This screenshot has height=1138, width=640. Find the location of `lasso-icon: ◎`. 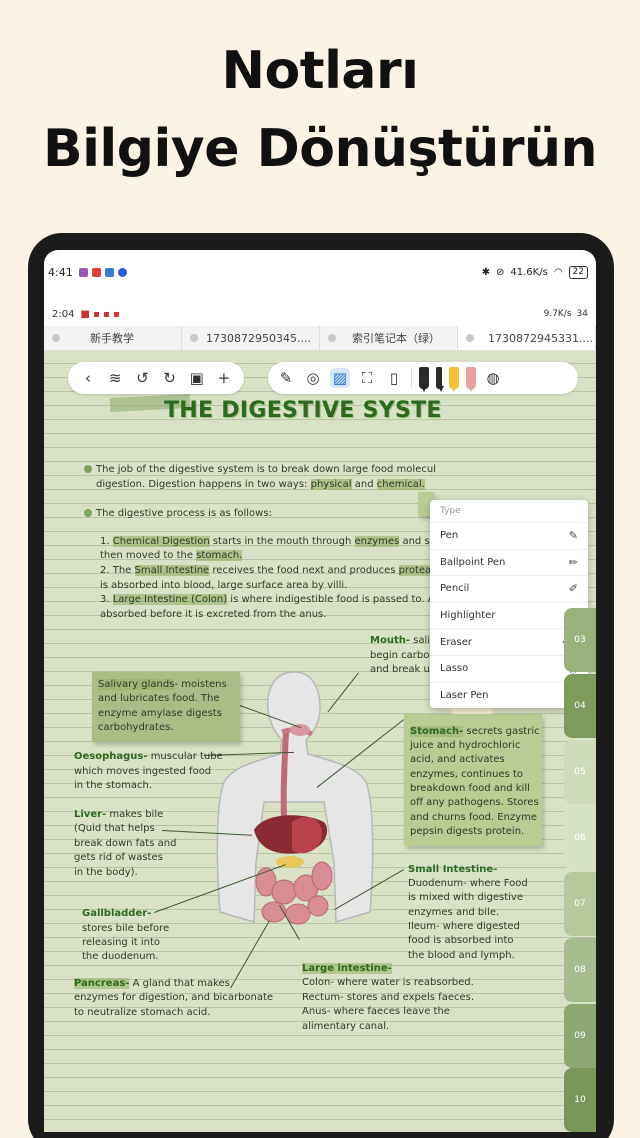

lasso-icon: ◎ is located at coordinates (313, 378).